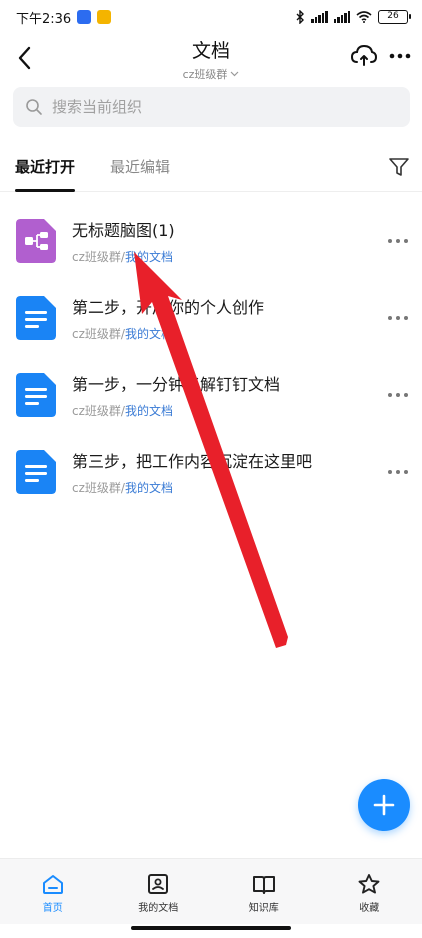  Describe the element at coordinates (123, 230) in the screenshot. I see `document-title: 无标题脑图(1)` at that location.